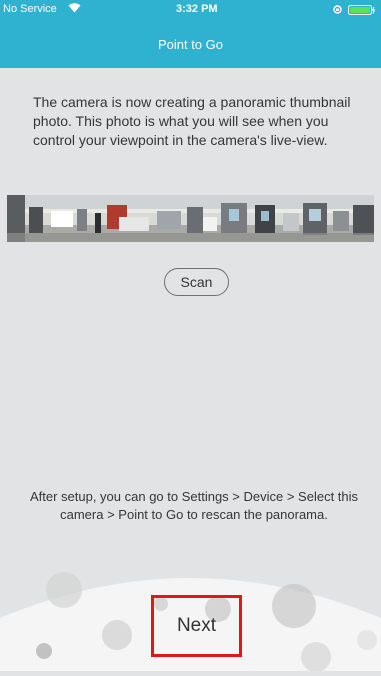  What do you see at coordinates (74, 8) in the screenshot?
I see `wifi-icon` at bounding box center [74, 8].